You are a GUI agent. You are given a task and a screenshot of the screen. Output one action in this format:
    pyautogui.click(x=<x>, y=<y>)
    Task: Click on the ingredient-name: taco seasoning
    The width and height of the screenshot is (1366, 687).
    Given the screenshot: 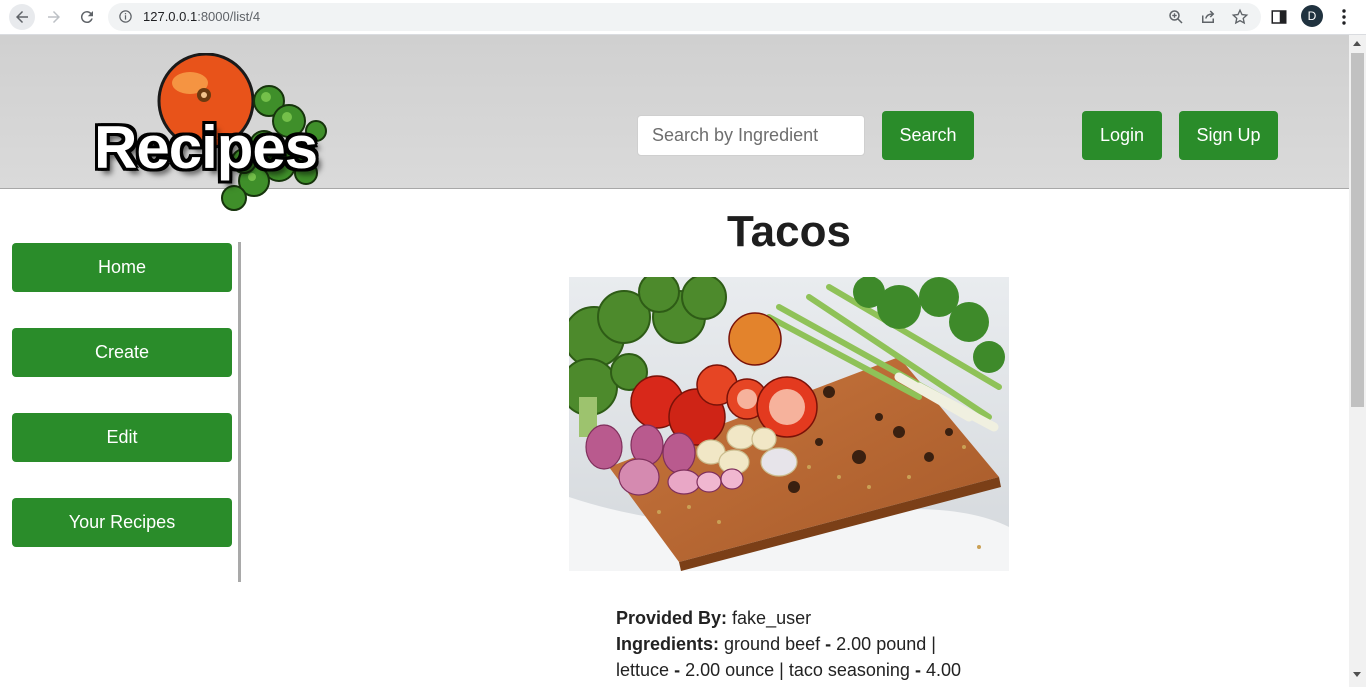 What is the action you would take?
    pyautogui.click(x=849, y=670)
    